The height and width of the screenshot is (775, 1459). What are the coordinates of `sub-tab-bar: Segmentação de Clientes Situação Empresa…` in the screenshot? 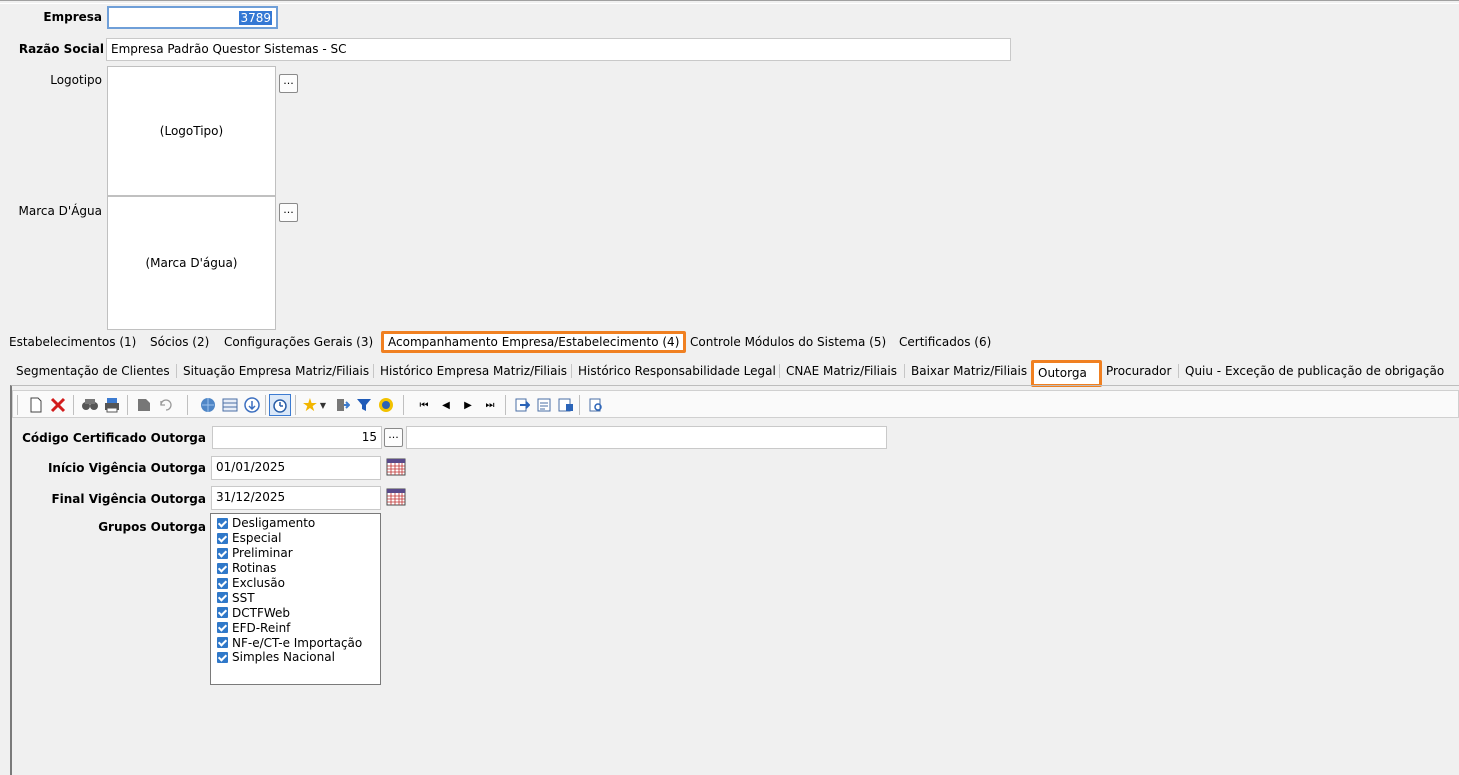 It's located at (729, 373).